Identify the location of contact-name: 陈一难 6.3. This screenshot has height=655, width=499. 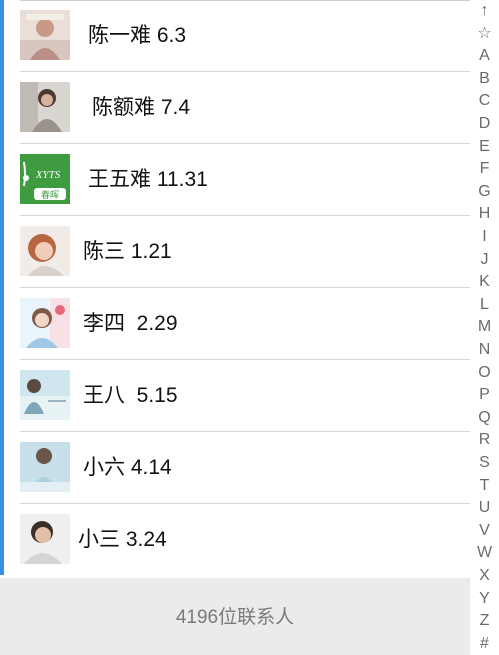
(137, 35).